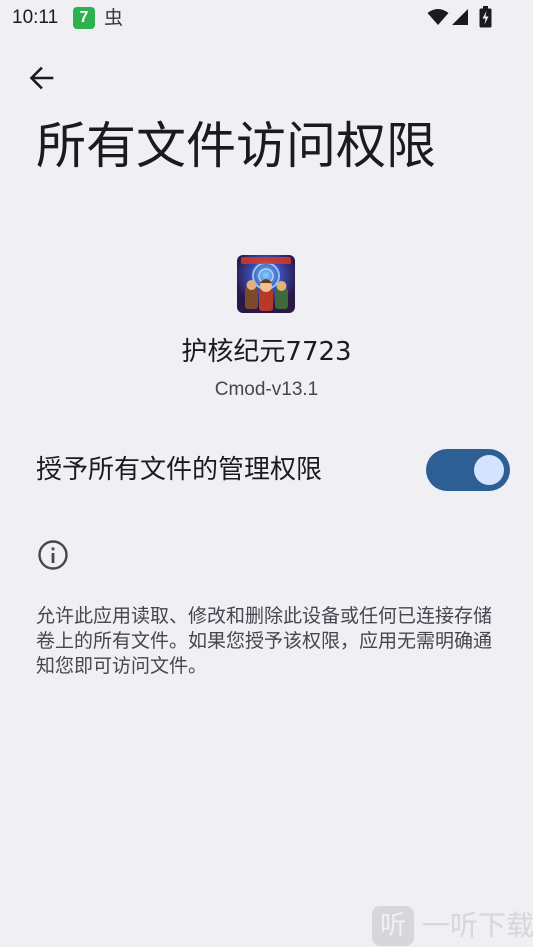 The height and width of the screenshot is (947, 533). What do you see at coordinates (438, 17) in the screenshot?
I see `wifi-icon` at bounding box center [438, 17].